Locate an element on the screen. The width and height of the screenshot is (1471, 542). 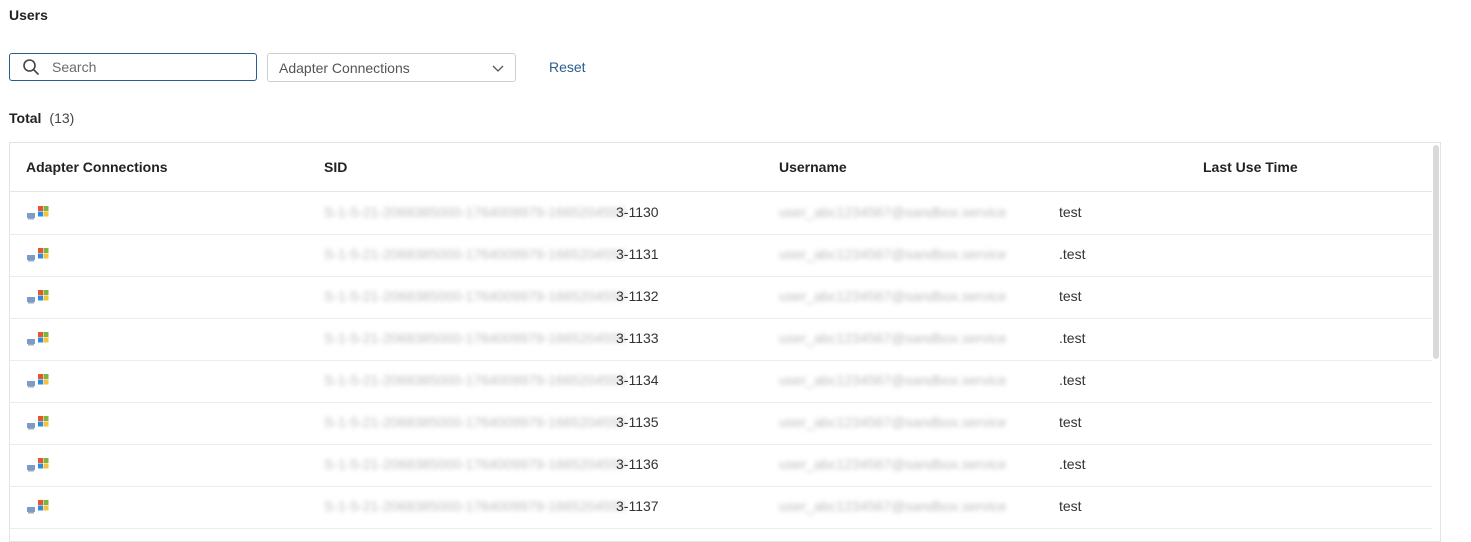
sid-cell: 3-1134 is located at coordinates (637, 380).